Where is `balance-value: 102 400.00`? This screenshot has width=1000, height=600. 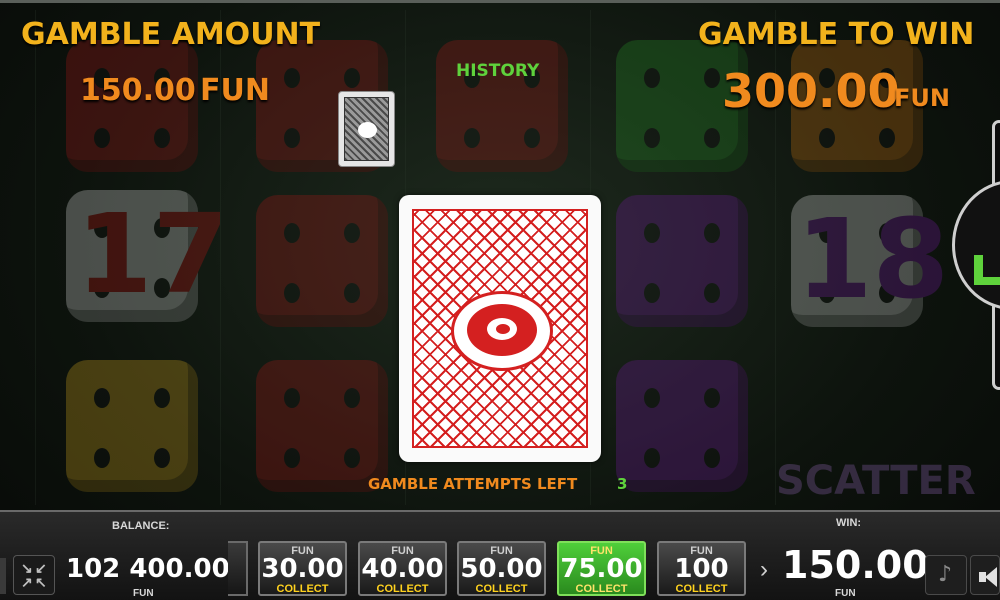 balance-value: 102 400.00 is located at coordinates (148, 569).